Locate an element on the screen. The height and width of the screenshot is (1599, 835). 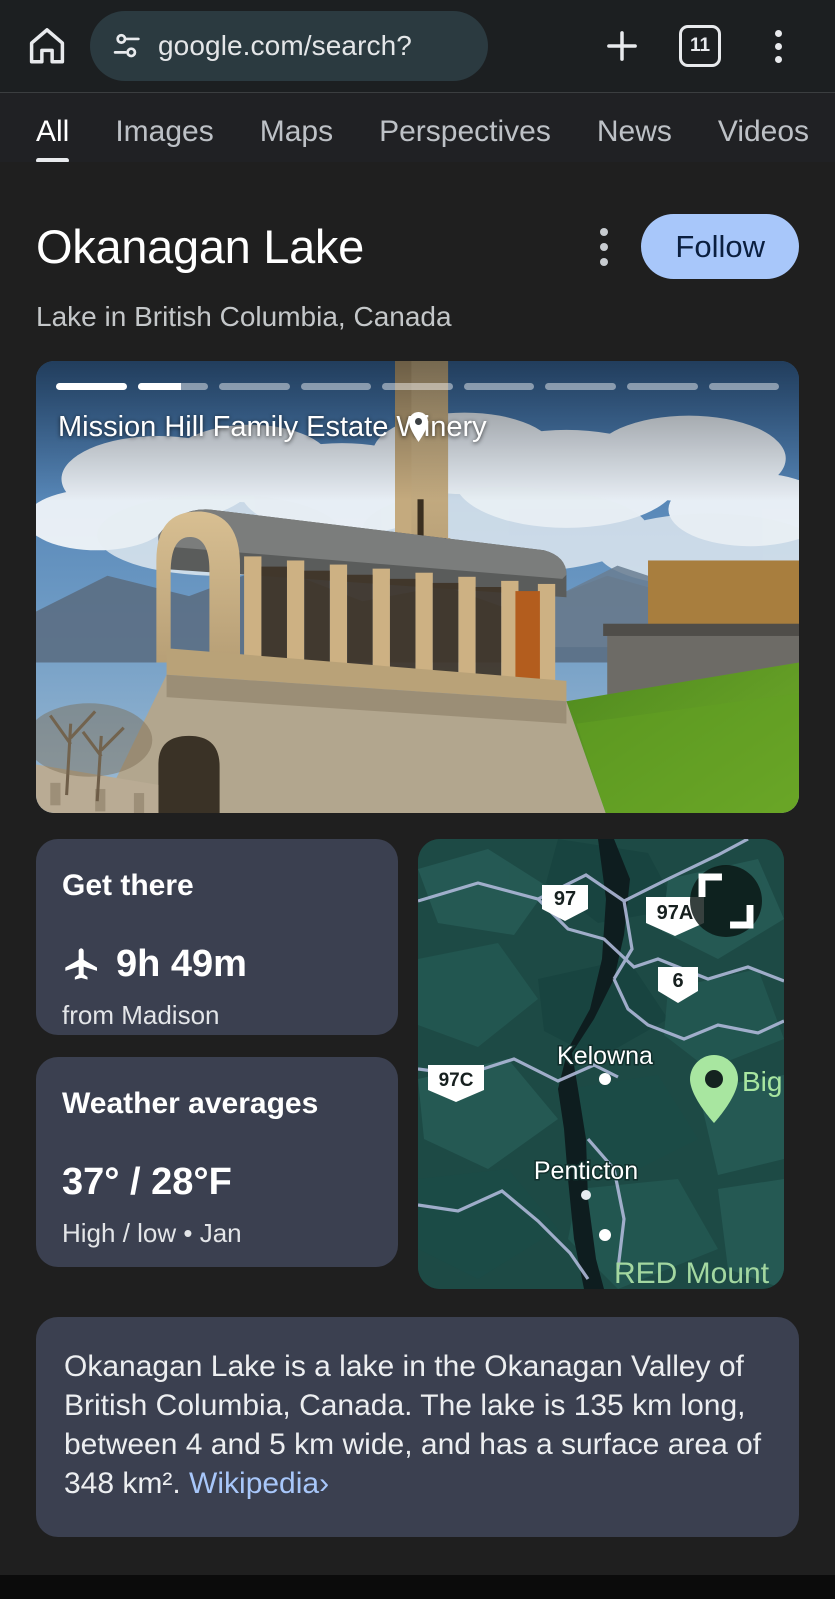
get-there-duration: 9h 49m is located at coordinates (181, 964).